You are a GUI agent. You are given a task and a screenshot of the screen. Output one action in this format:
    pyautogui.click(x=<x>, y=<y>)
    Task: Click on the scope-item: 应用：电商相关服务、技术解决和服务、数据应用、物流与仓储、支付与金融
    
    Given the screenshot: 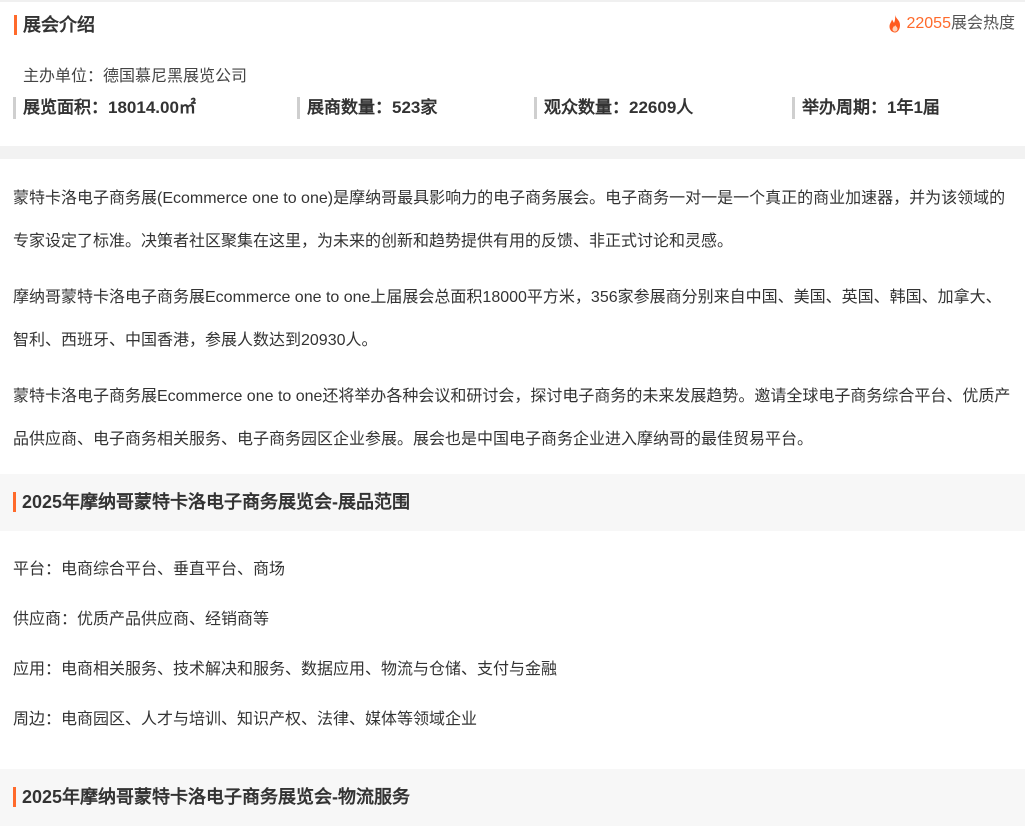 What is the action you would take?
    pyautogui.click(x=285, y=669)
    